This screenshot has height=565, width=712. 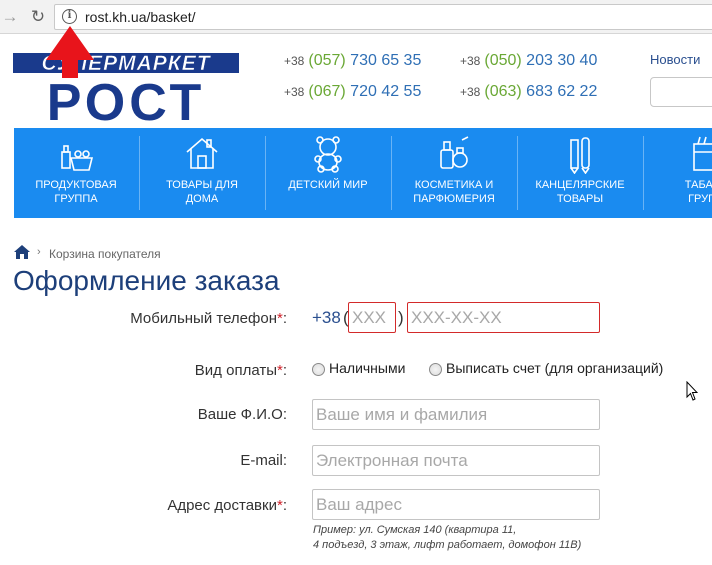 I want to click on category-kids: ДЕТСКИЙ МИР, so click(x=328, y=173).